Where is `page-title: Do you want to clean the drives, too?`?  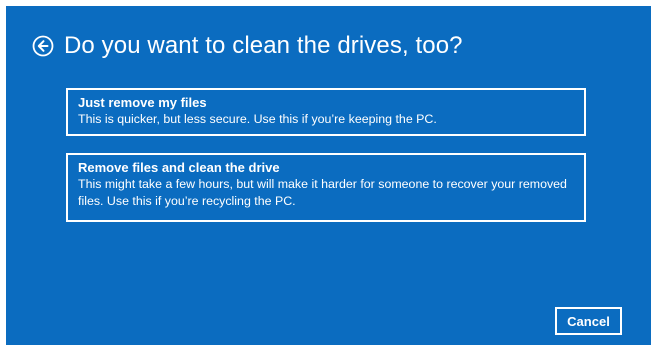
page-title: Do you want to clean the drives, too? is located at coordinates (263, 45).